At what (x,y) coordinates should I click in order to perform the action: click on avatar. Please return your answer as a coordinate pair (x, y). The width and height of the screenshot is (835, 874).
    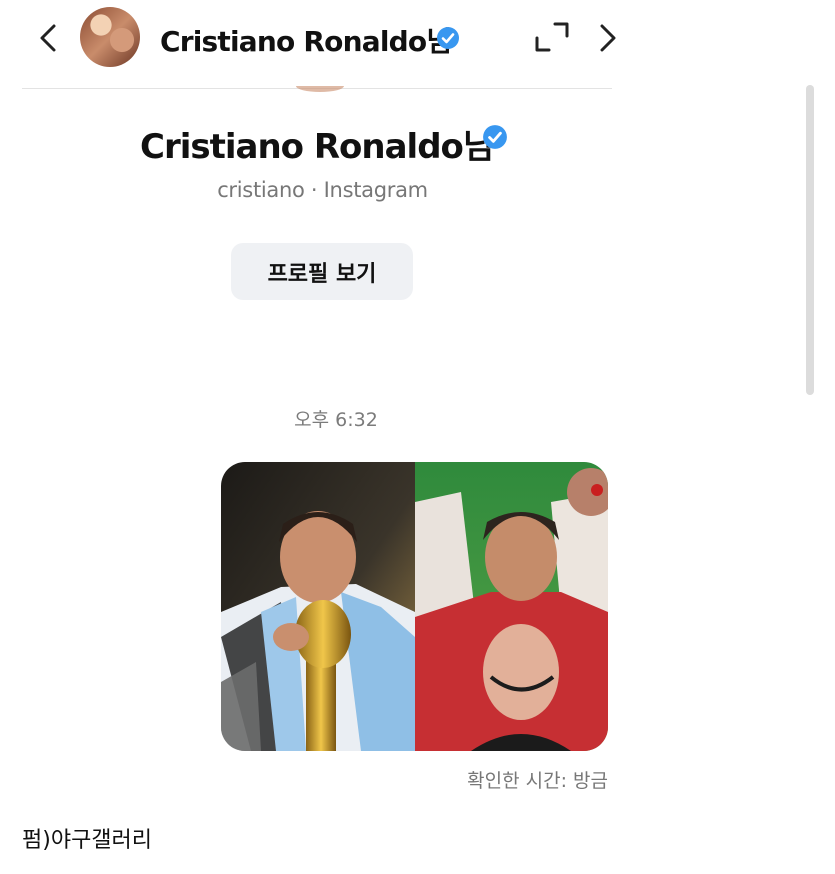
    Looking at the image, I should click on (110, 37).